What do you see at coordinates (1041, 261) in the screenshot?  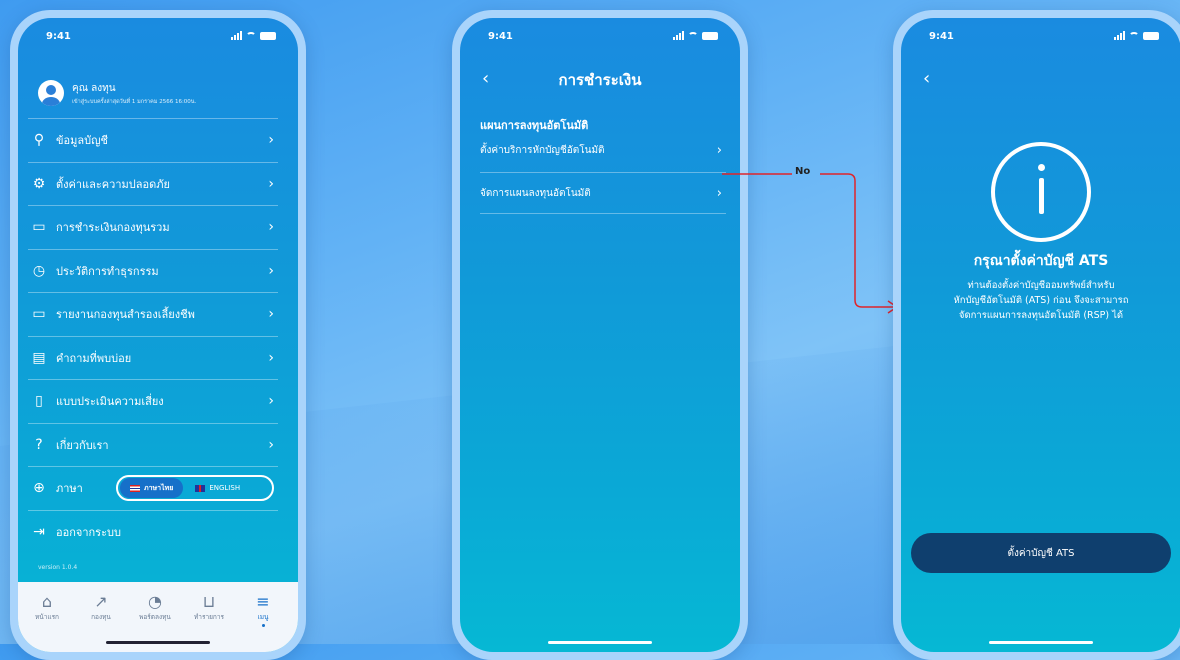 I see `notice-heading: กรุณาตั้งค่าบัญชี ATS` at bounding box center [1041, 261].